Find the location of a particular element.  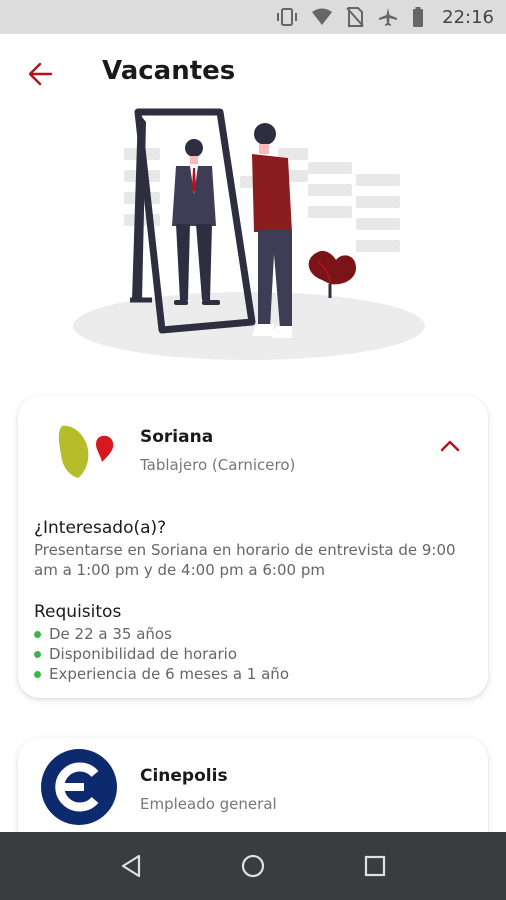

chevron-up-icon is located at coordinates (450, 446).